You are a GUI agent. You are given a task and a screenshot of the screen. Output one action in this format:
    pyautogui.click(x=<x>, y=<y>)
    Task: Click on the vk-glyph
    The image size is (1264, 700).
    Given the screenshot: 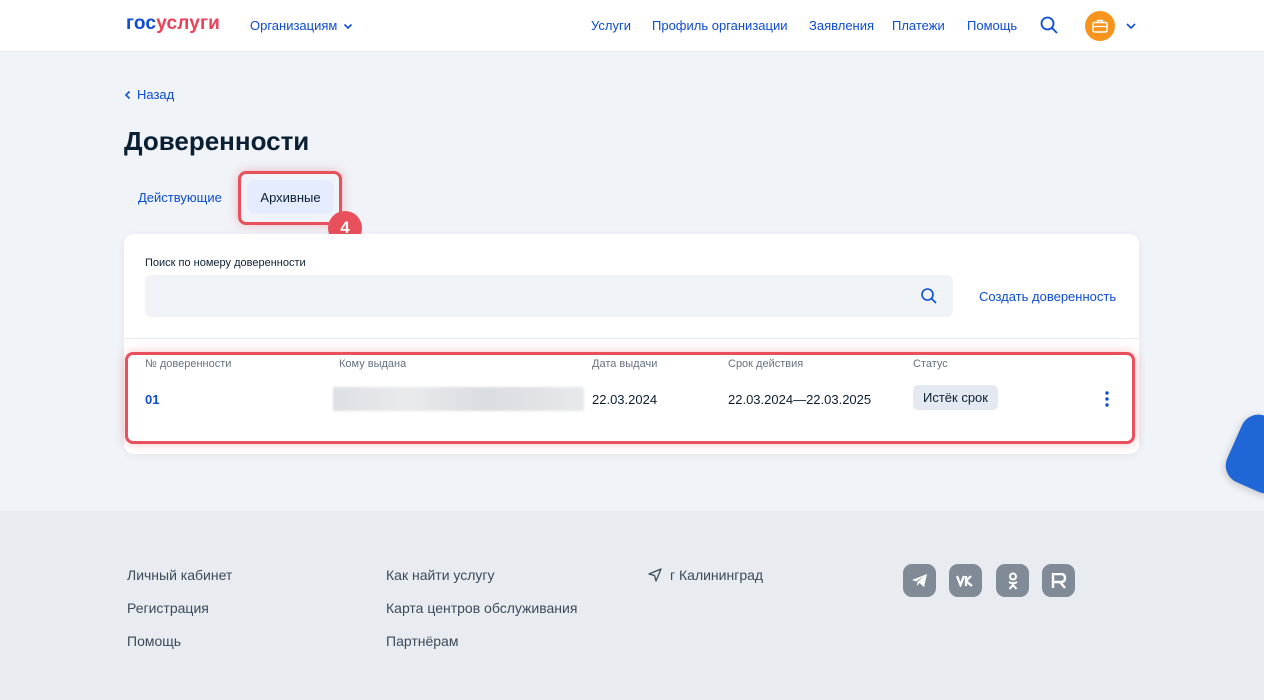 What is the action you would take?
    pyautogui.click(x=964, y=580)
    